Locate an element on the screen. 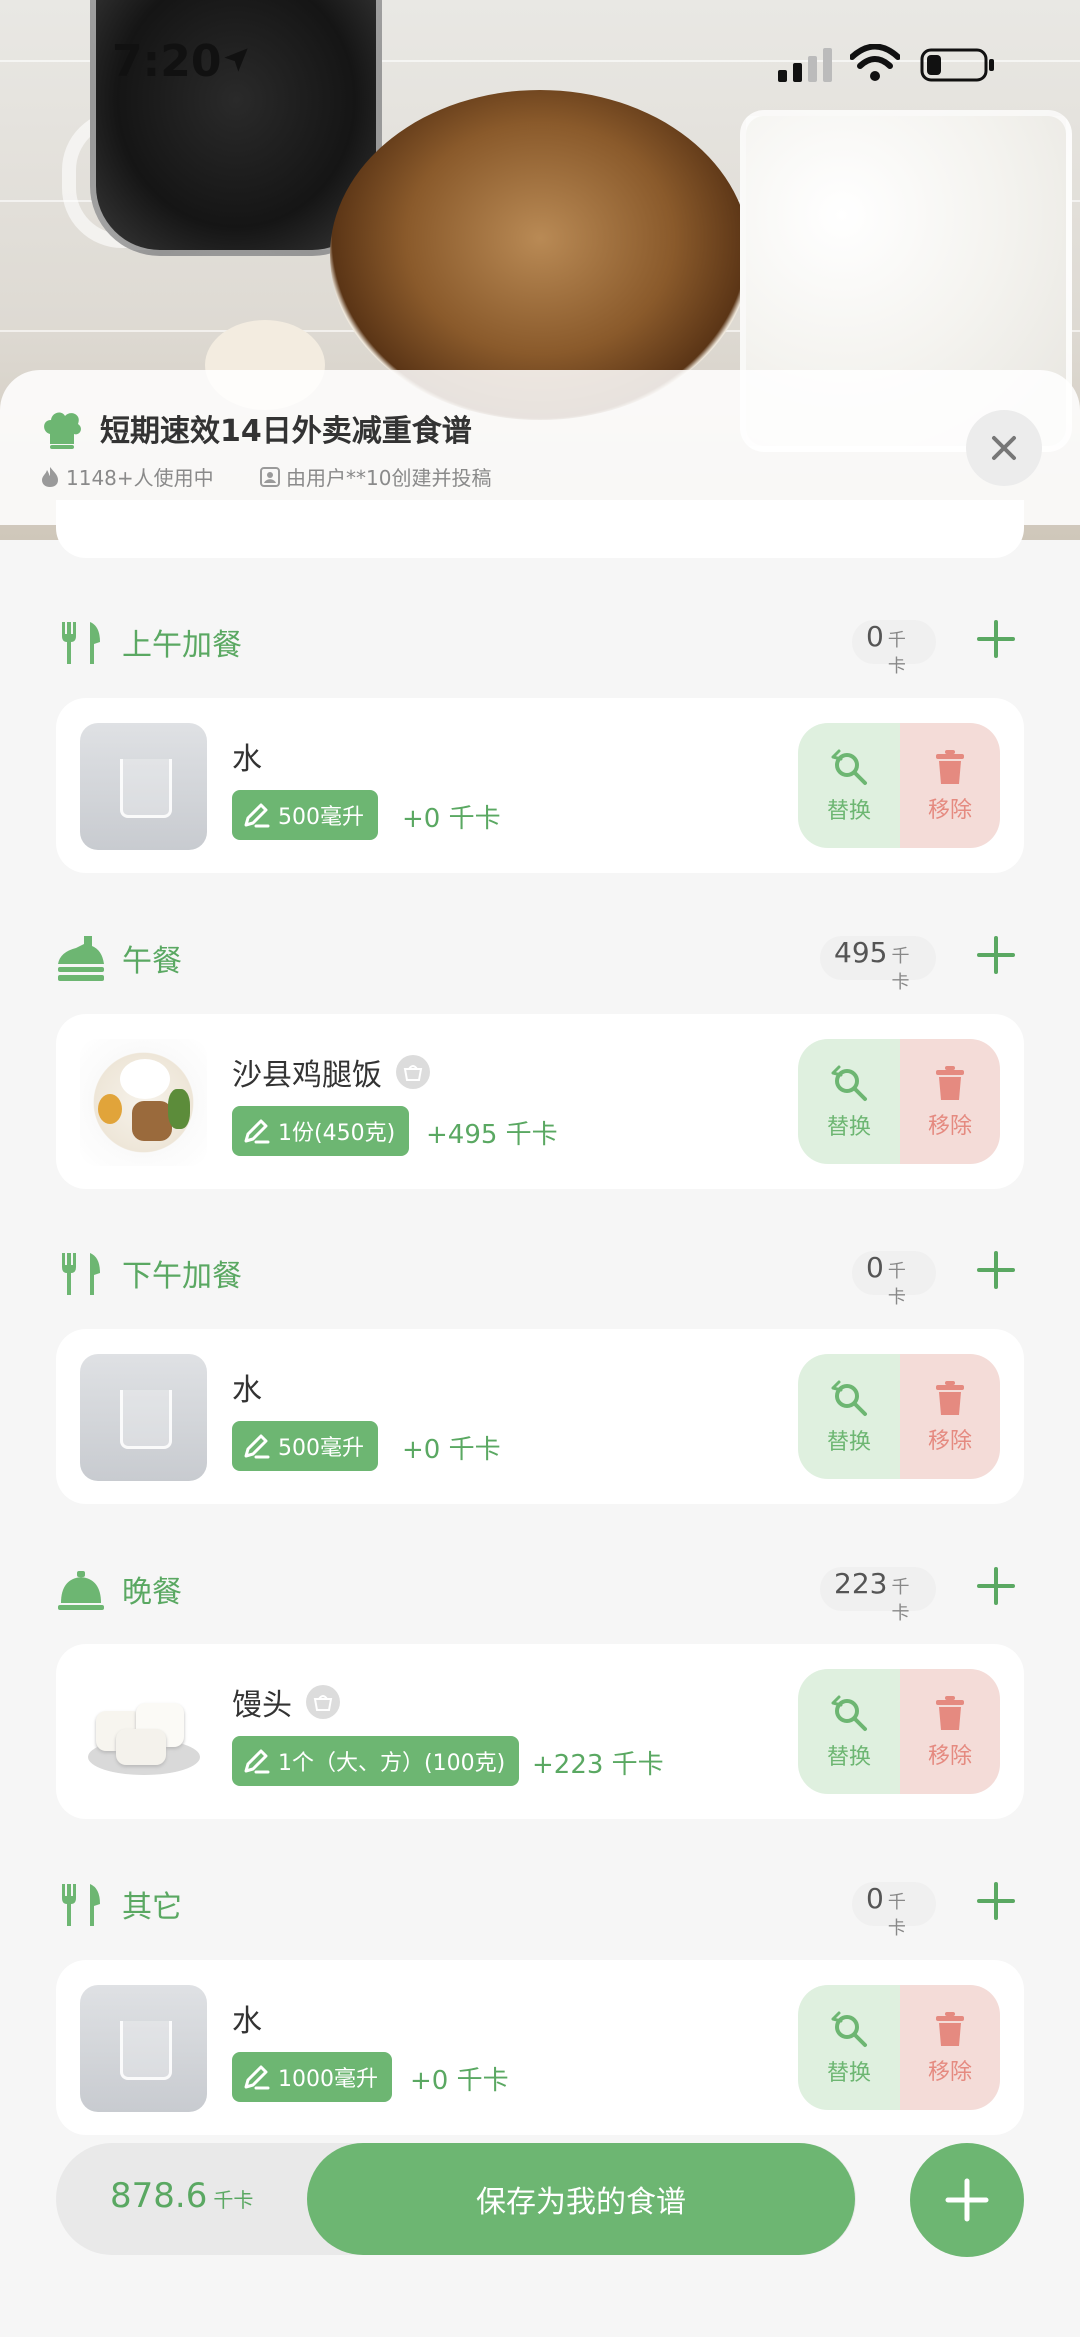  food-item-card: 水 1000毫升 +0 千卡 替换 移除 is located at coordinates (540, 2047).